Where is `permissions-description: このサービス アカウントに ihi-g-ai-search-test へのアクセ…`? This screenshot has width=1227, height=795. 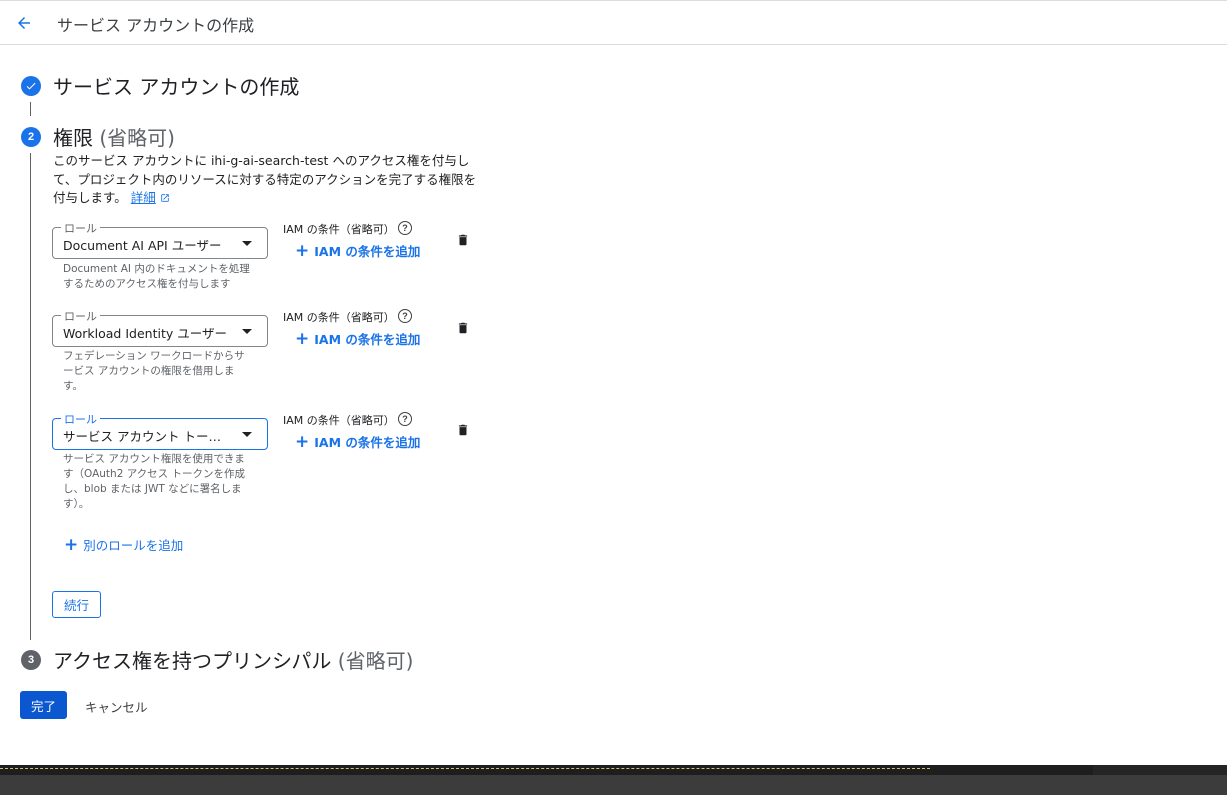
permissions-description: このサービス アカウントに ihi-g-ai-search-test へのアクセ… is located at coordinates (268, 180).